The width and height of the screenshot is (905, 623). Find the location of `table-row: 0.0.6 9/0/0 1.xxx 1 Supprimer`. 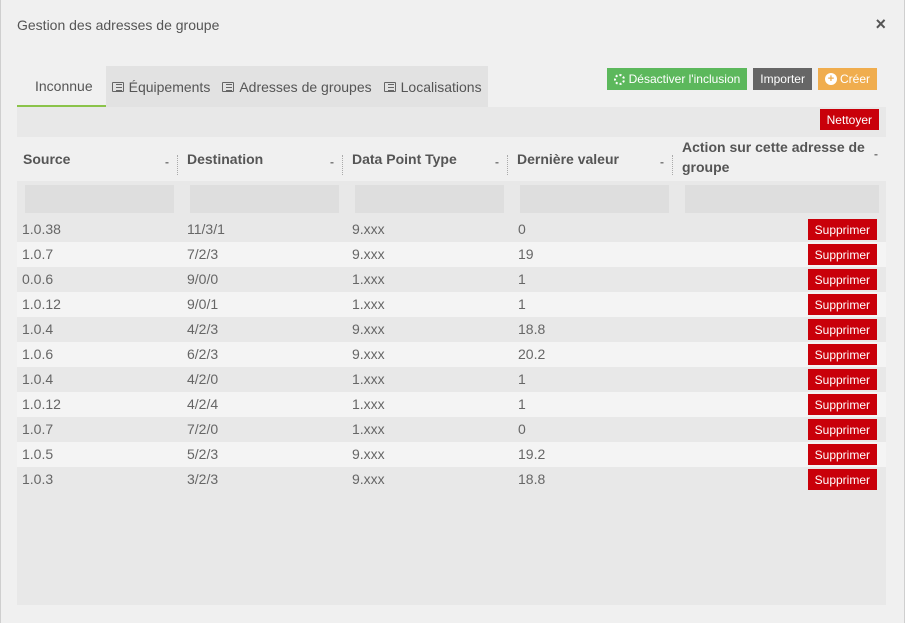

table-row: 0.0.6 9/0/0 1.xxx 1 Supprimer is located at coordinates (451, 279).